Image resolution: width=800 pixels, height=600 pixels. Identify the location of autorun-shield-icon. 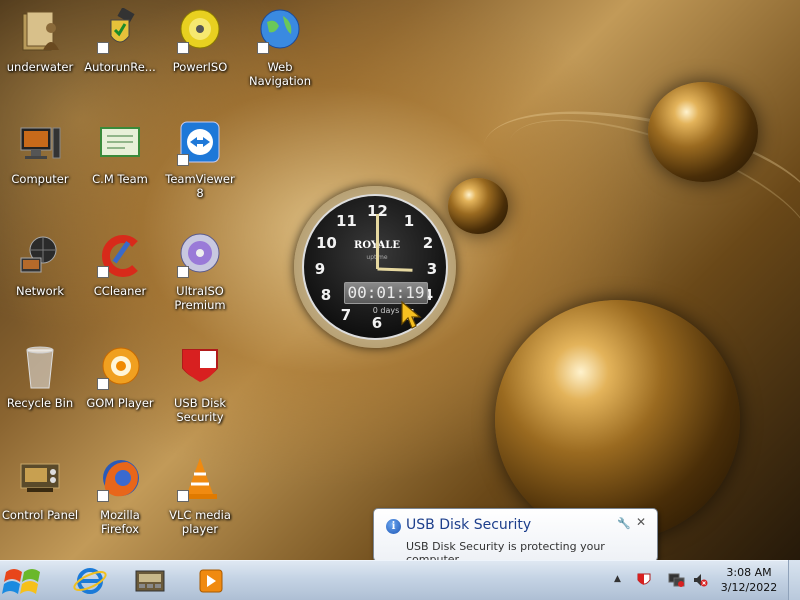
(120, 30).